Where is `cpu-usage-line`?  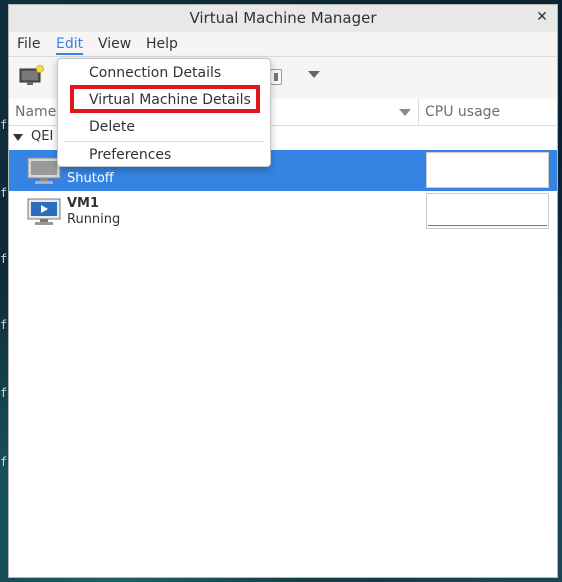 cpu-usage-line is located at coordinates (487, 225).